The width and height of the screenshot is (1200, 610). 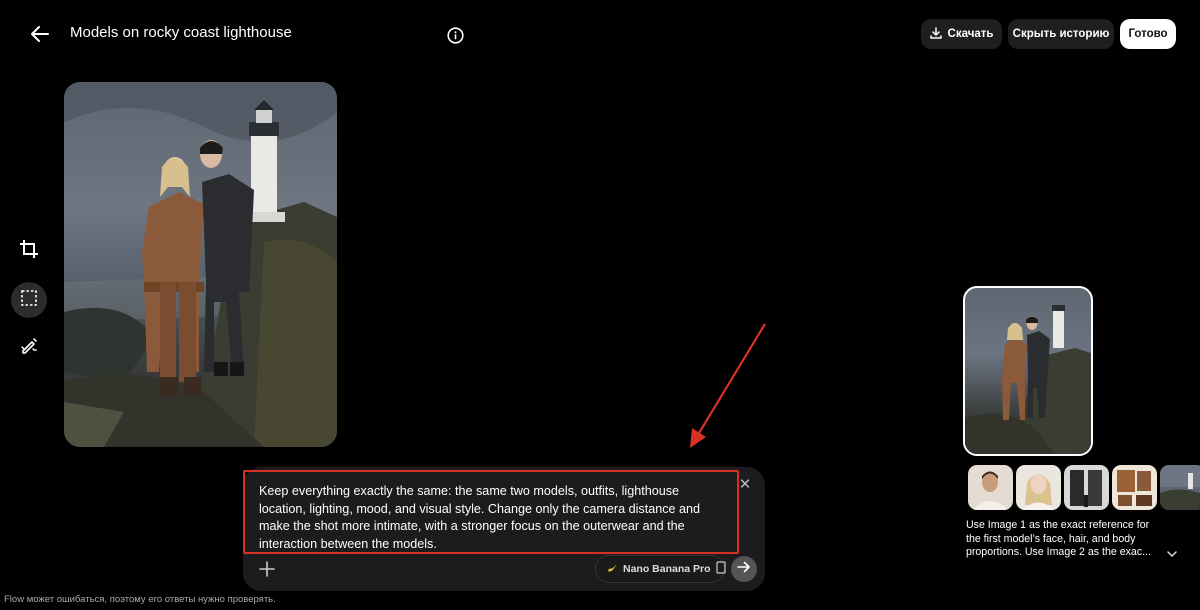 What do you see at coordinates (728, 385) in the screenshot?
I see `annotation-arrow` at bounding box center [728, 385].